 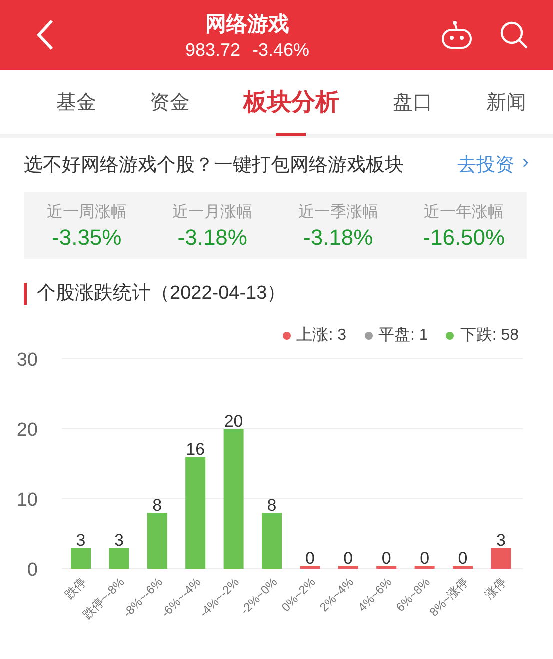 What do you see at coordinates (234, 421) in the screenshot?
I see `bar-value: 20` at bounding box center [234, 421].